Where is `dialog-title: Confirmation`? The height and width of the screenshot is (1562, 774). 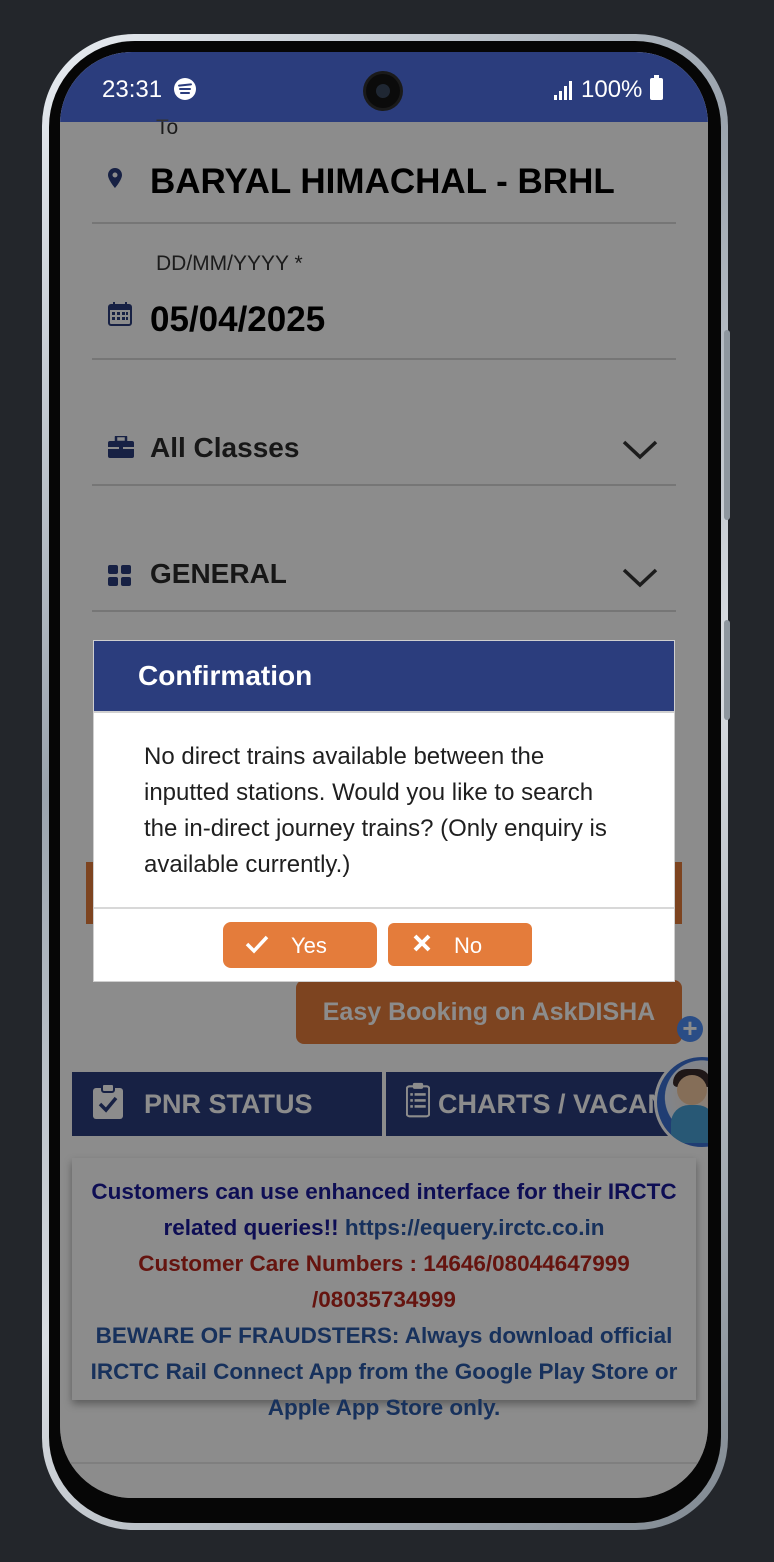 dialog-title: Confirmation is located at coordinates (225, 675).